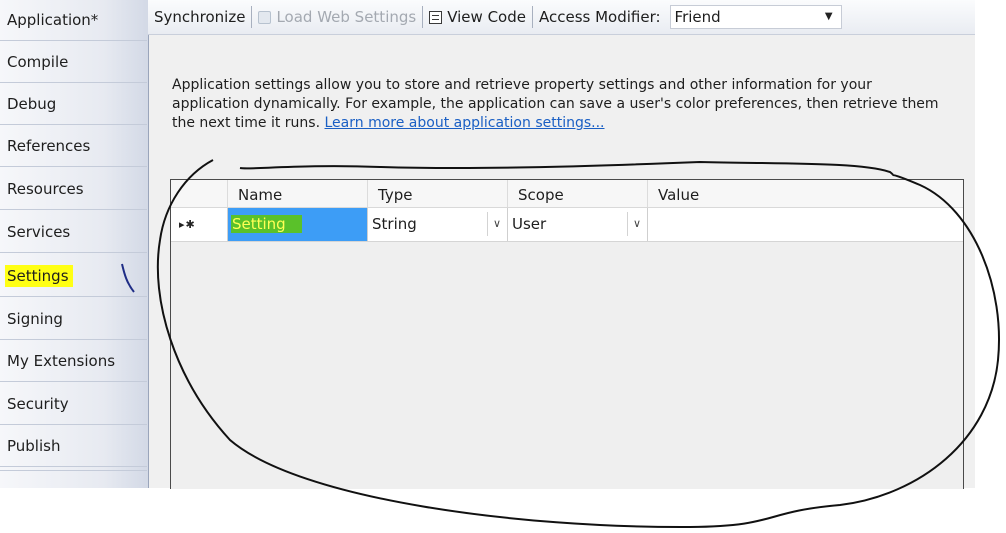 The image size is (1006, 533). Describe the element at coordinates (437, 224) in the screenshot. I see `setting-type-cell: String ∨` at that location.